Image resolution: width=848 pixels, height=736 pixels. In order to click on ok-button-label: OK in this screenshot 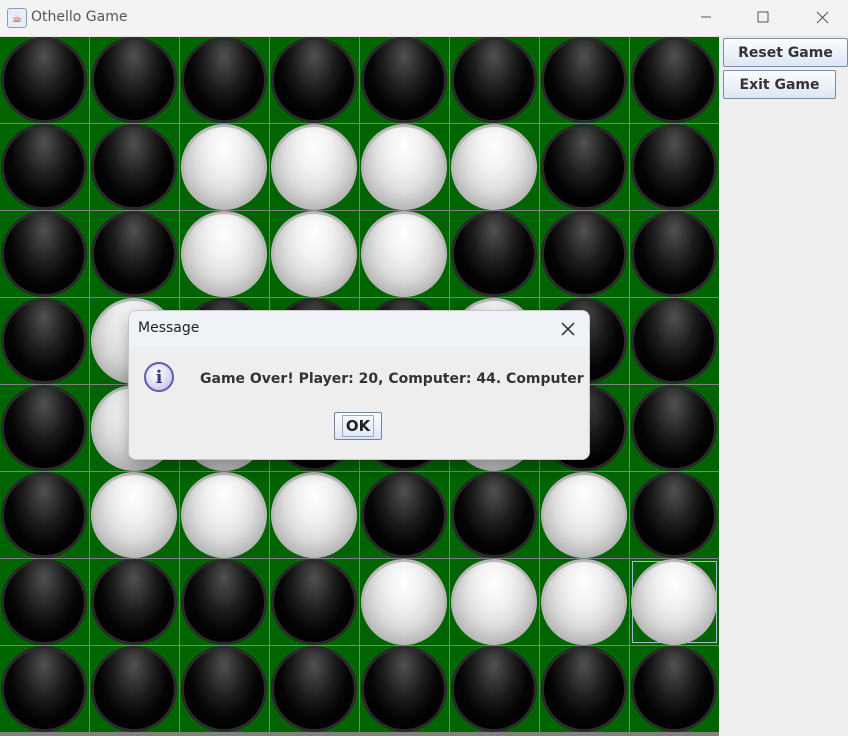, I will do `click(358, 426)`.